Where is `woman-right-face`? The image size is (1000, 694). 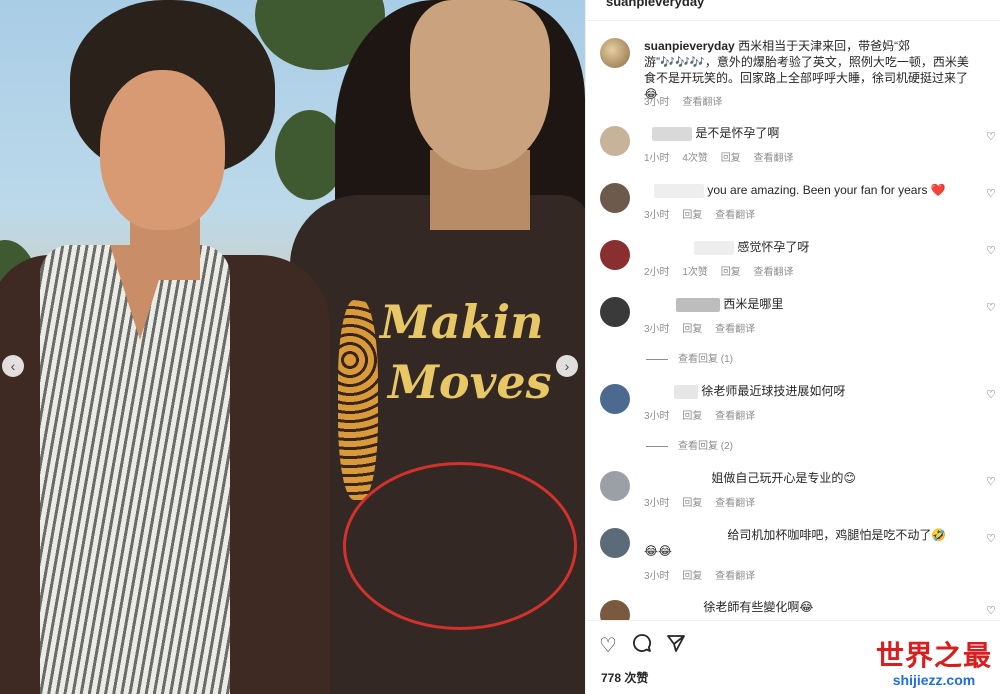 woman-right-face is located at coordinates (480, 85).